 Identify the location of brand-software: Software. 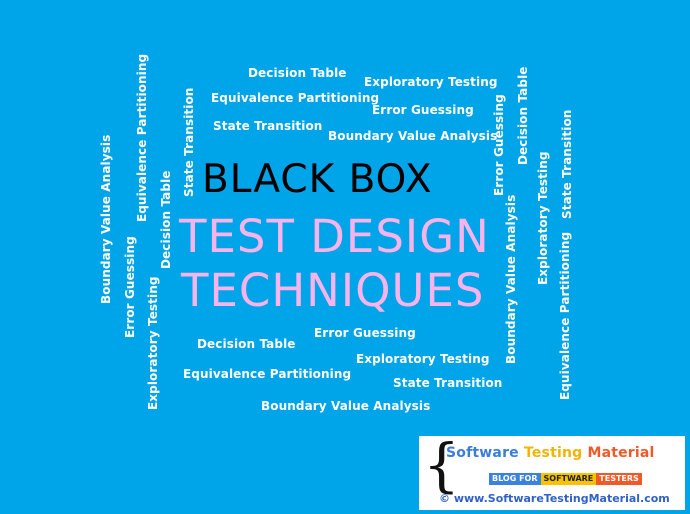
(485, 453).